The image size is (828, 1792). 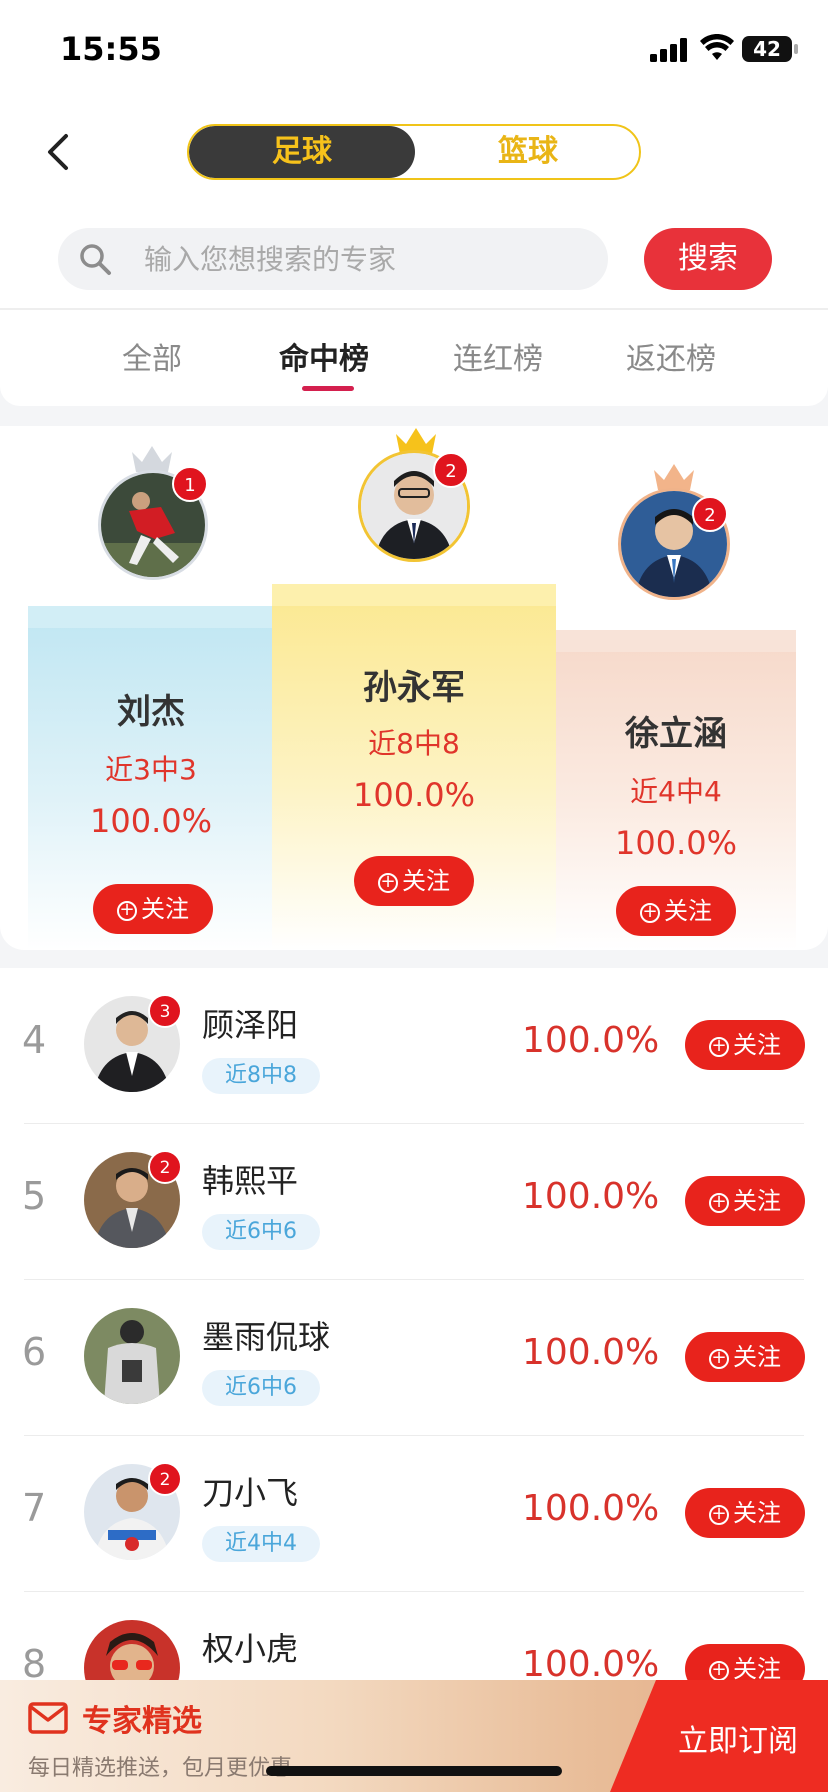 What do you see at coordinates (60, 152) in the screenshot?
I see `back-arrow-icon` at bounding box center [60, 152].